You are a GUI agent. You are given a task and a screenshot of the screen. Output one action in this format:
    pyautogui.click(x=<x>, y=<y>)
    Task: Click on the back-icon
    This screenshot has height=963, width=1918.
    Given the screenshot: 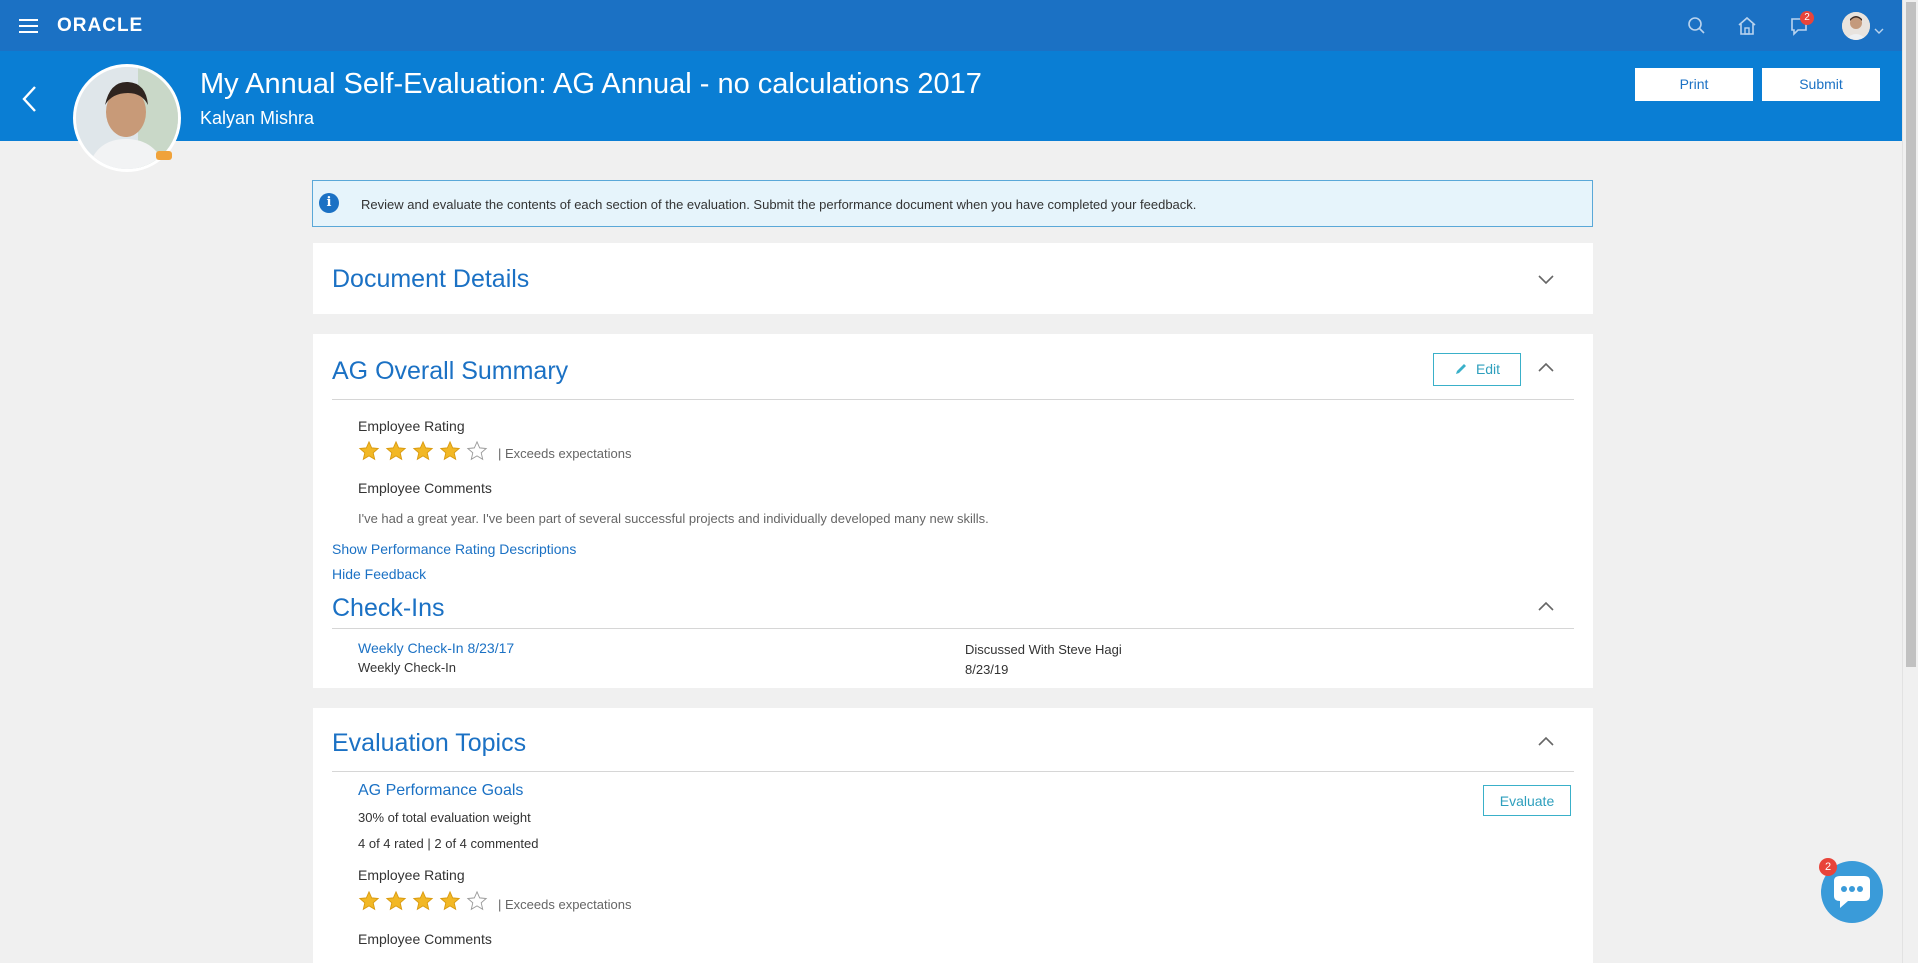 What is the action you would take?
    pyautogui.click(x=30, y=99)
    